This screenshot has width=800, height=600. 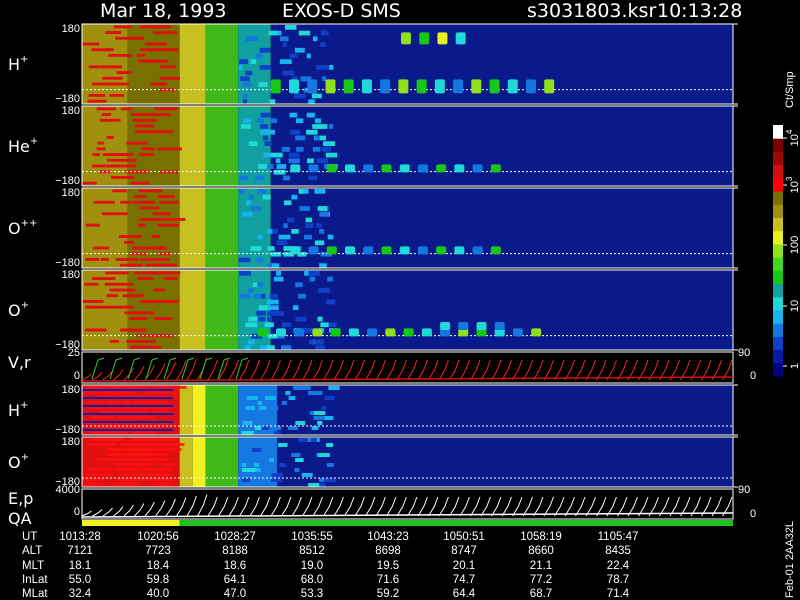 I want to click on vr-left-top: 25, so click(x=74, y=353).